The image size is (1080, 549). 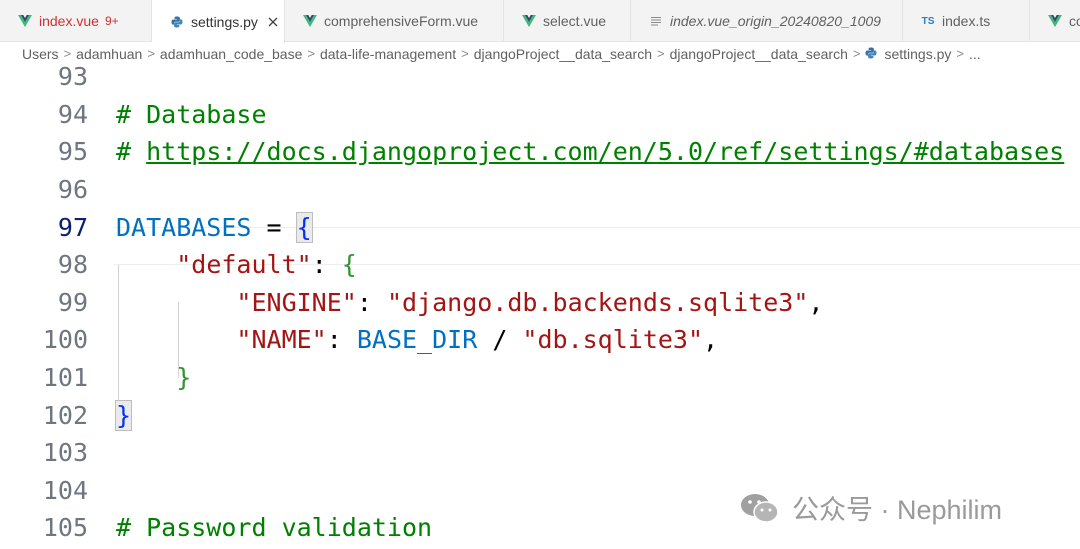 I want to click on bracket: {, so click(x=349, y=265).